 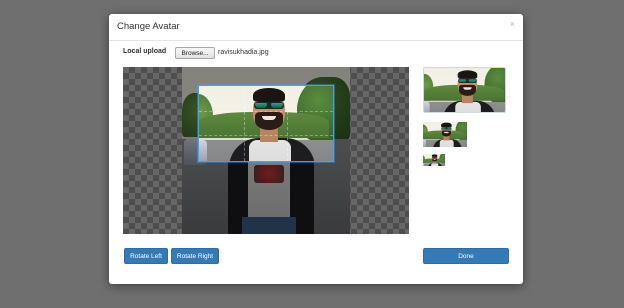 I want to click on avatar-preview-small, so click(x=434, y=160).